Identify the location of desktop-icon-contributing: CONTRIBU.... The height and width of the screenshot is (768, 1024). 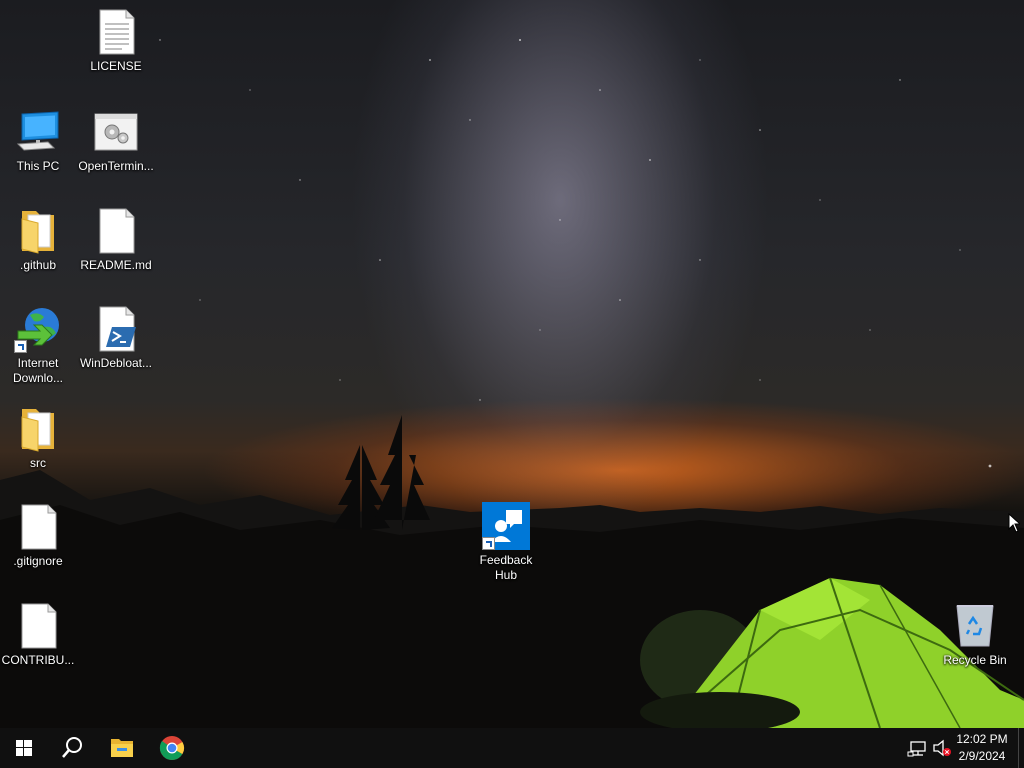
(38, 635).